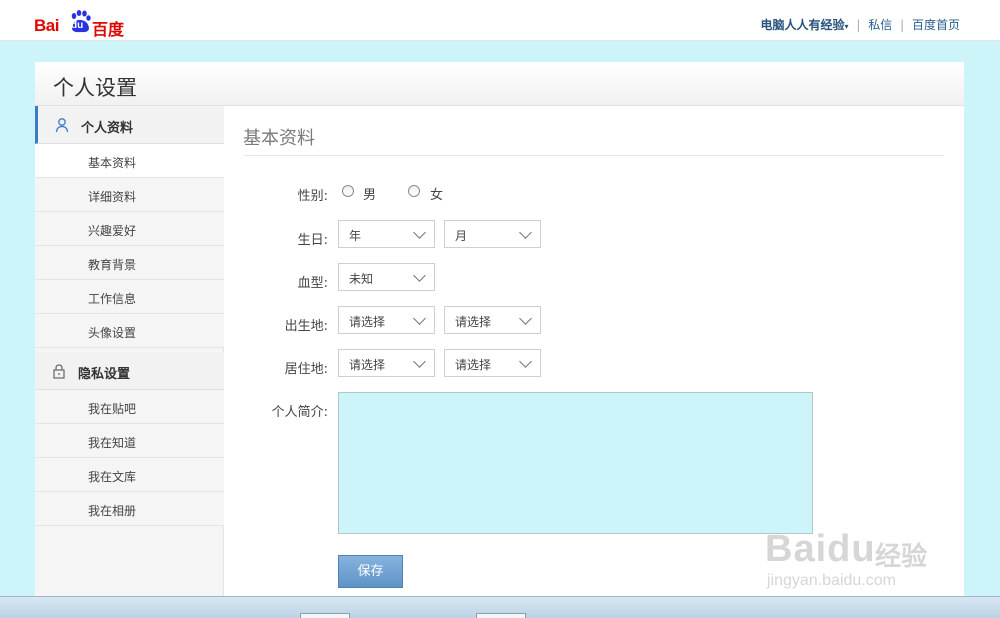 The width and height of the screenshot is (1000, 618). Describe the element at coordinates (112, 443) in the screenshot. I see `sidebar-item-label: 我在知道` at that location.